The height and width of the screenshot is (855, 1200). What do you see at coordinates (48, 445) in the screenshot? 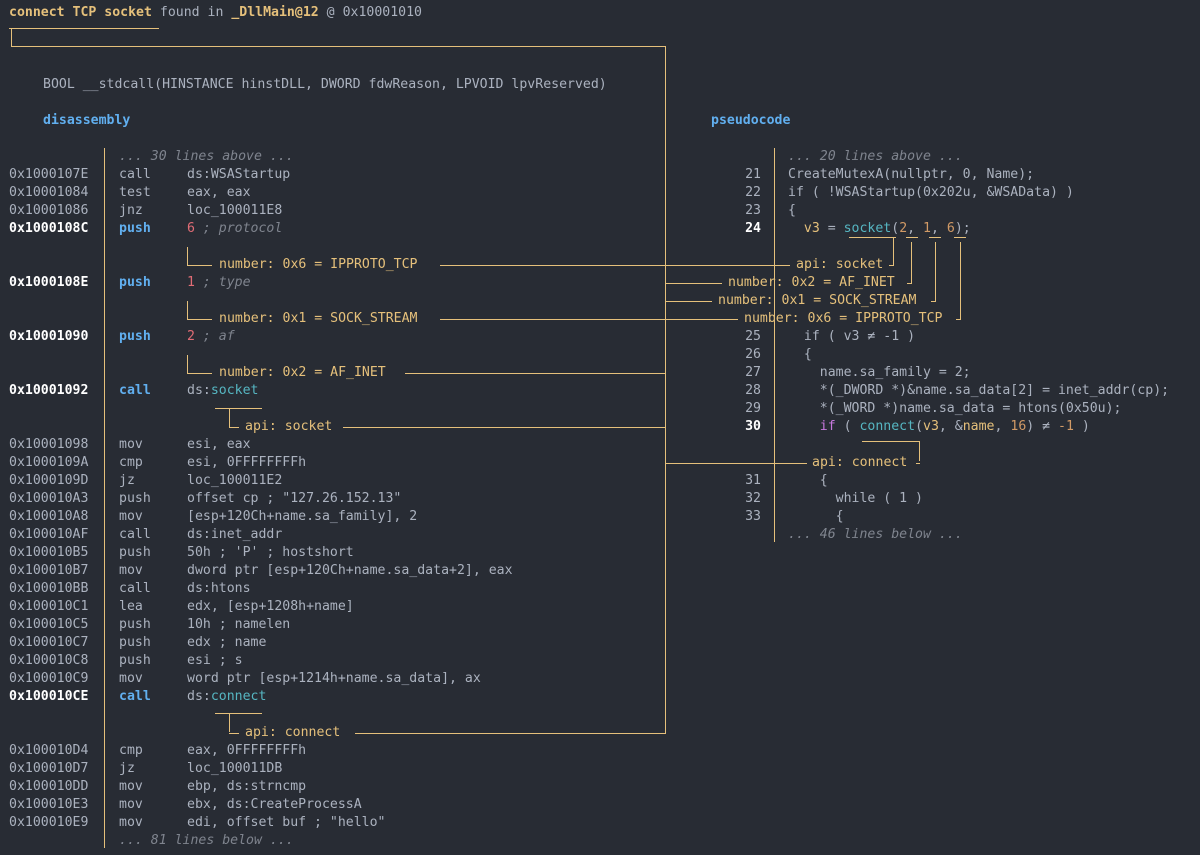
I see `disasm-address: 0x10001098` at bounding box center [48, 445].